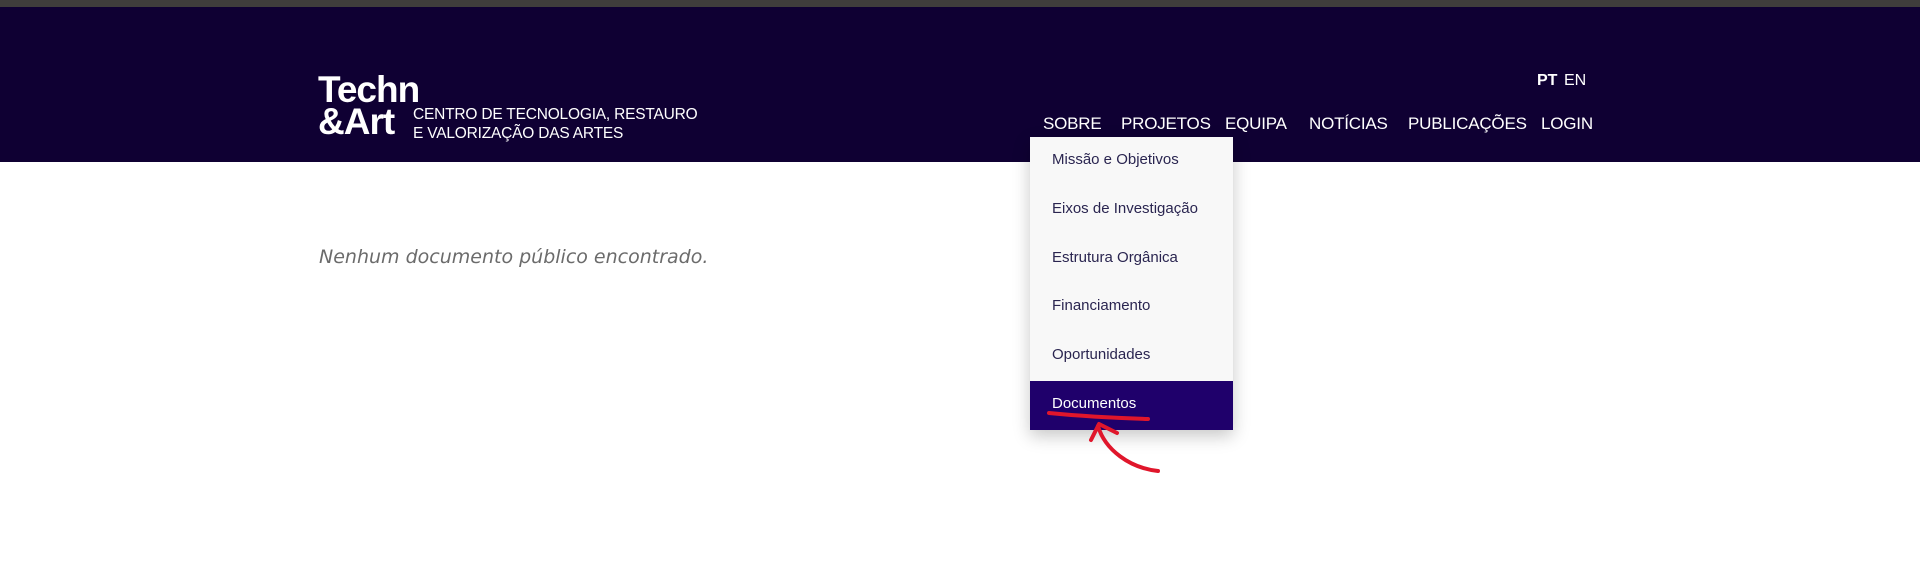 The height and width of the screenshot is (571, 1920). I want to click on dropdown-item-missao-objetivos: Missão e Objetivos, so click(1131, 161).